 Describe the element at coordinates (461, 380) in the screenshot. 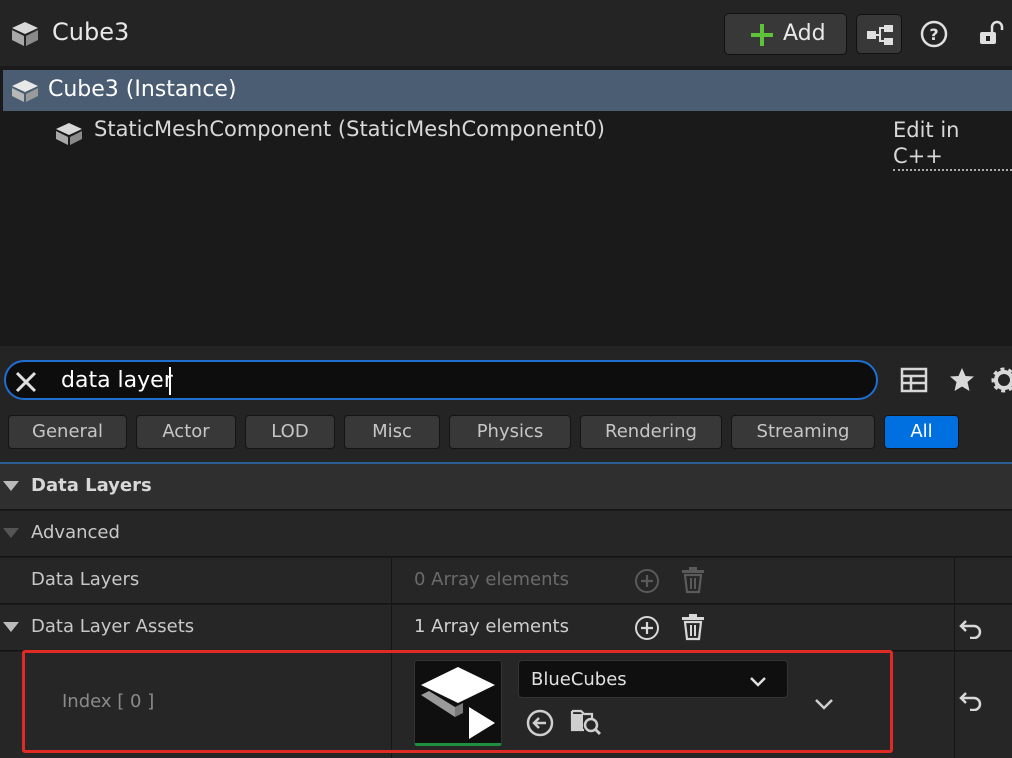

I see `search-input` at that location.